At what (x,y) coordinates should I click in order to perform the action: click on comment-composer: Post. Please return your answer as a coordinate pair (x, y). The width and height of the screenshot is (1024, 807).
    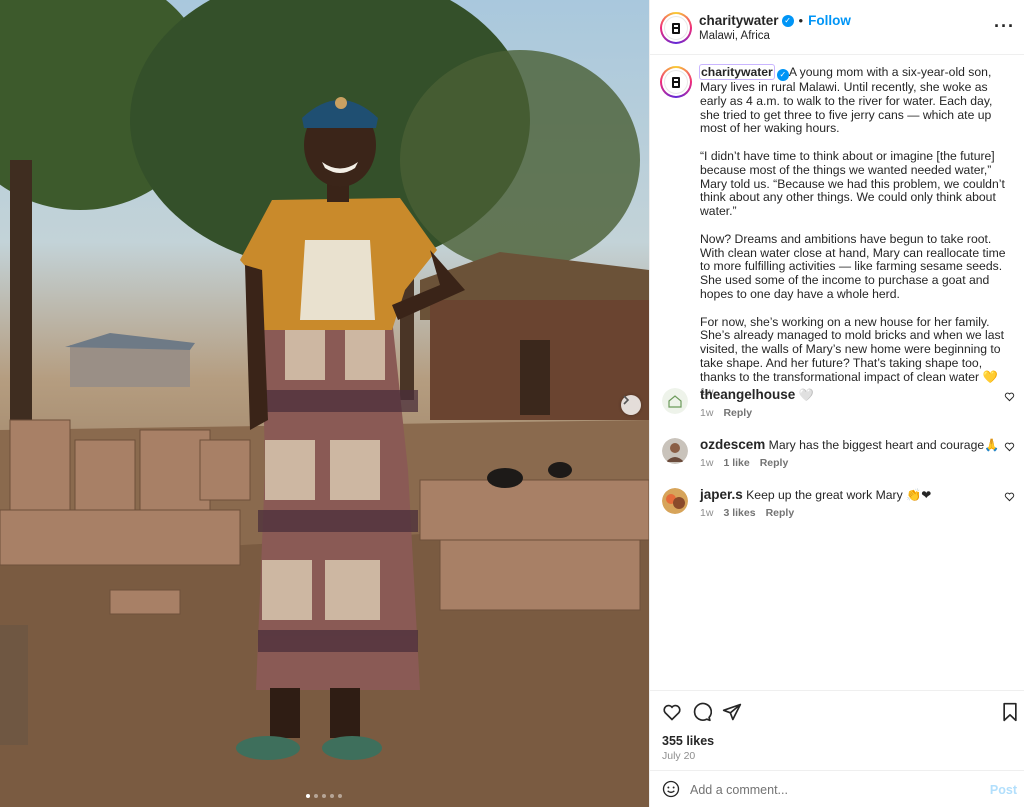
    Looking at the image, I should click on (837, 788).